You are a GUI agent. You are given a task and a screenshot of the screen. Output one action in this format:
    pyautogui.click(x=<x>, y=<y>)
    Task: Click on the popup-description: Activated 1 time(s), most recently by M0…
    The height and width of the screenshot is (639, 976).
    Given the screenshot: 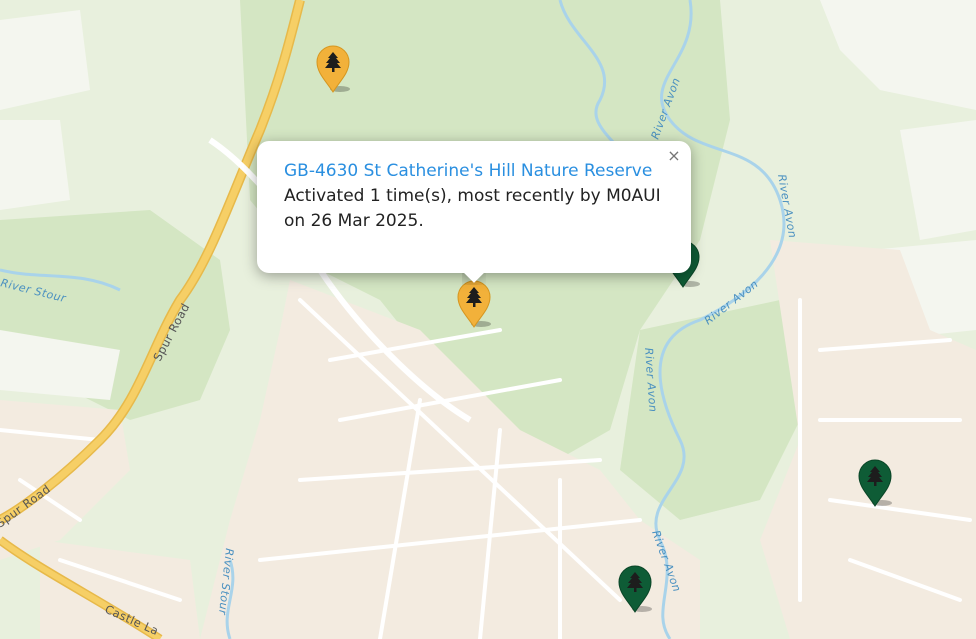 What is the action you would take?
    pyautogui.click(x=472, y=208)
    